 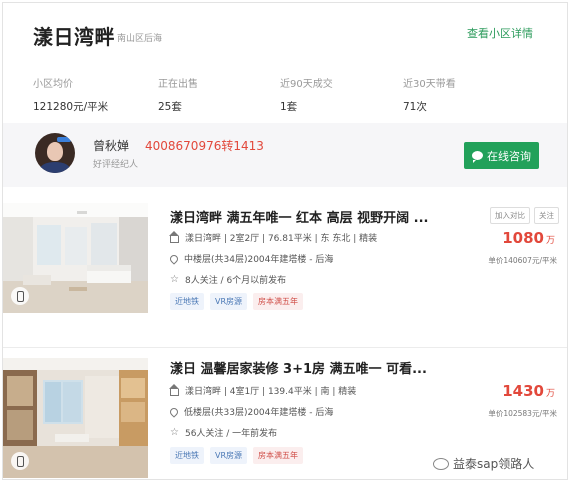 I want to click on listing-floor-text: 中楼层(共34层)2004年建塔楼 - 后海, so click(x=259, y=260).